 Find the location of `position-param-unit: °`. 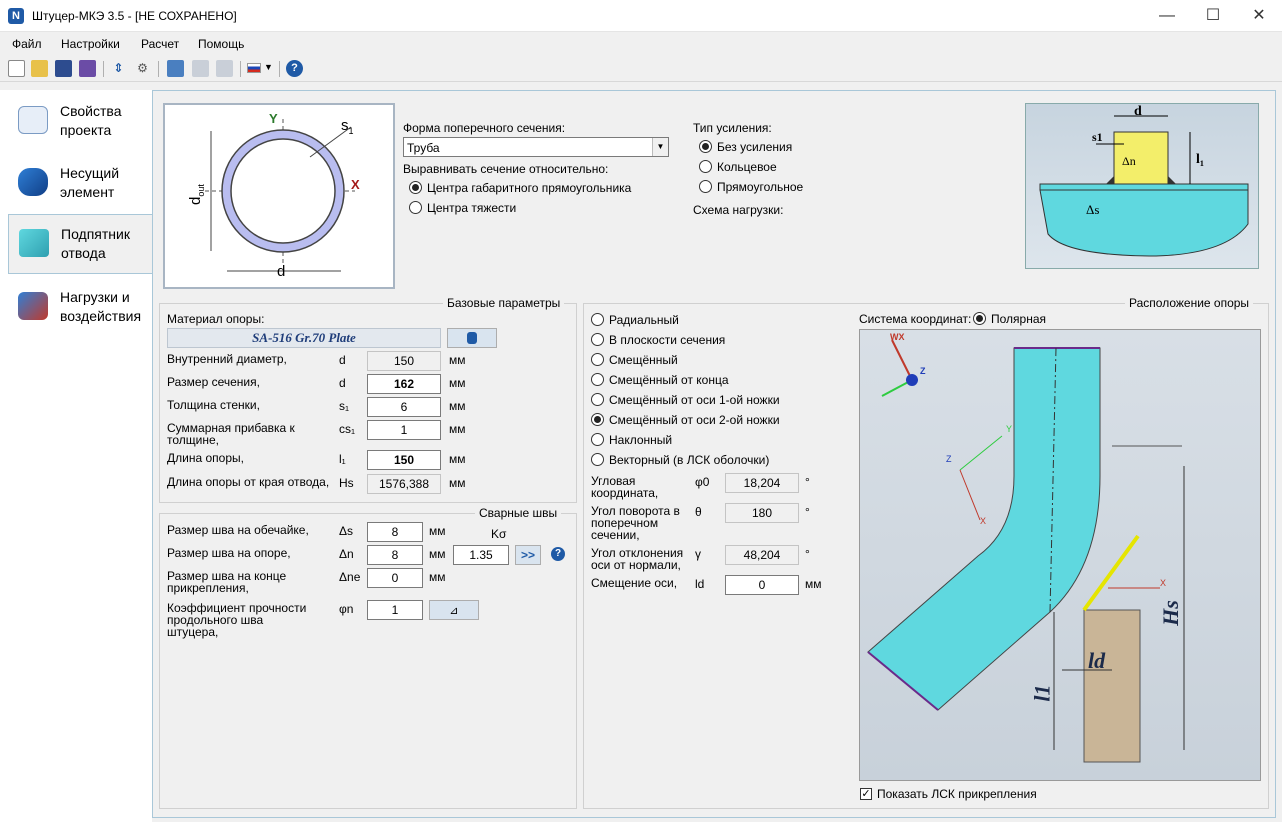

position-param-unit: ° is located at coordinates (807, 482).